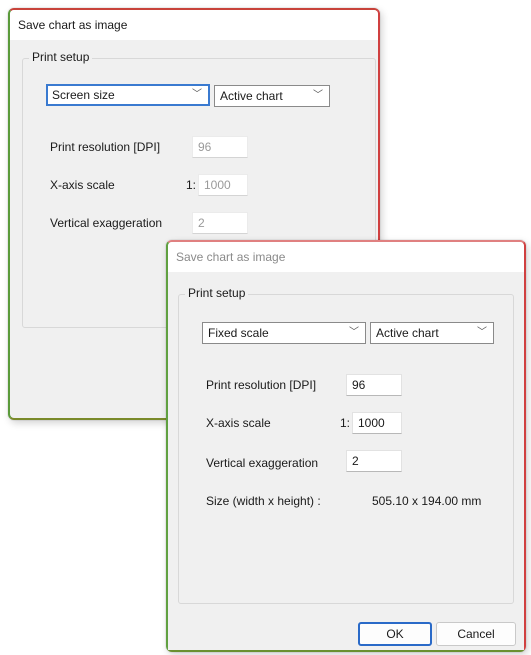 The width and height of the screenshot is (531, 655). I want to click on front-xscale-label: X-axis scale, so click(238, 423).